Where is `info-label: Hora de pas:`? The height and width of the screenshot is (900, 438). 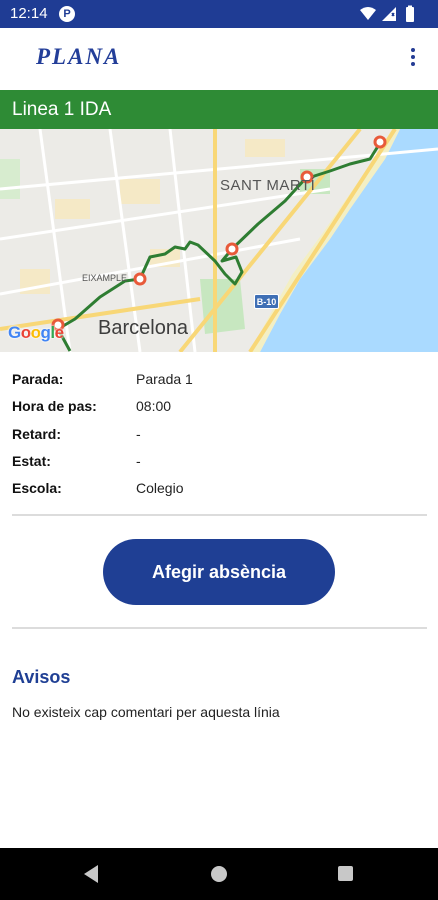
info-label: Hora de pas: is located at coordinates (54, 406).